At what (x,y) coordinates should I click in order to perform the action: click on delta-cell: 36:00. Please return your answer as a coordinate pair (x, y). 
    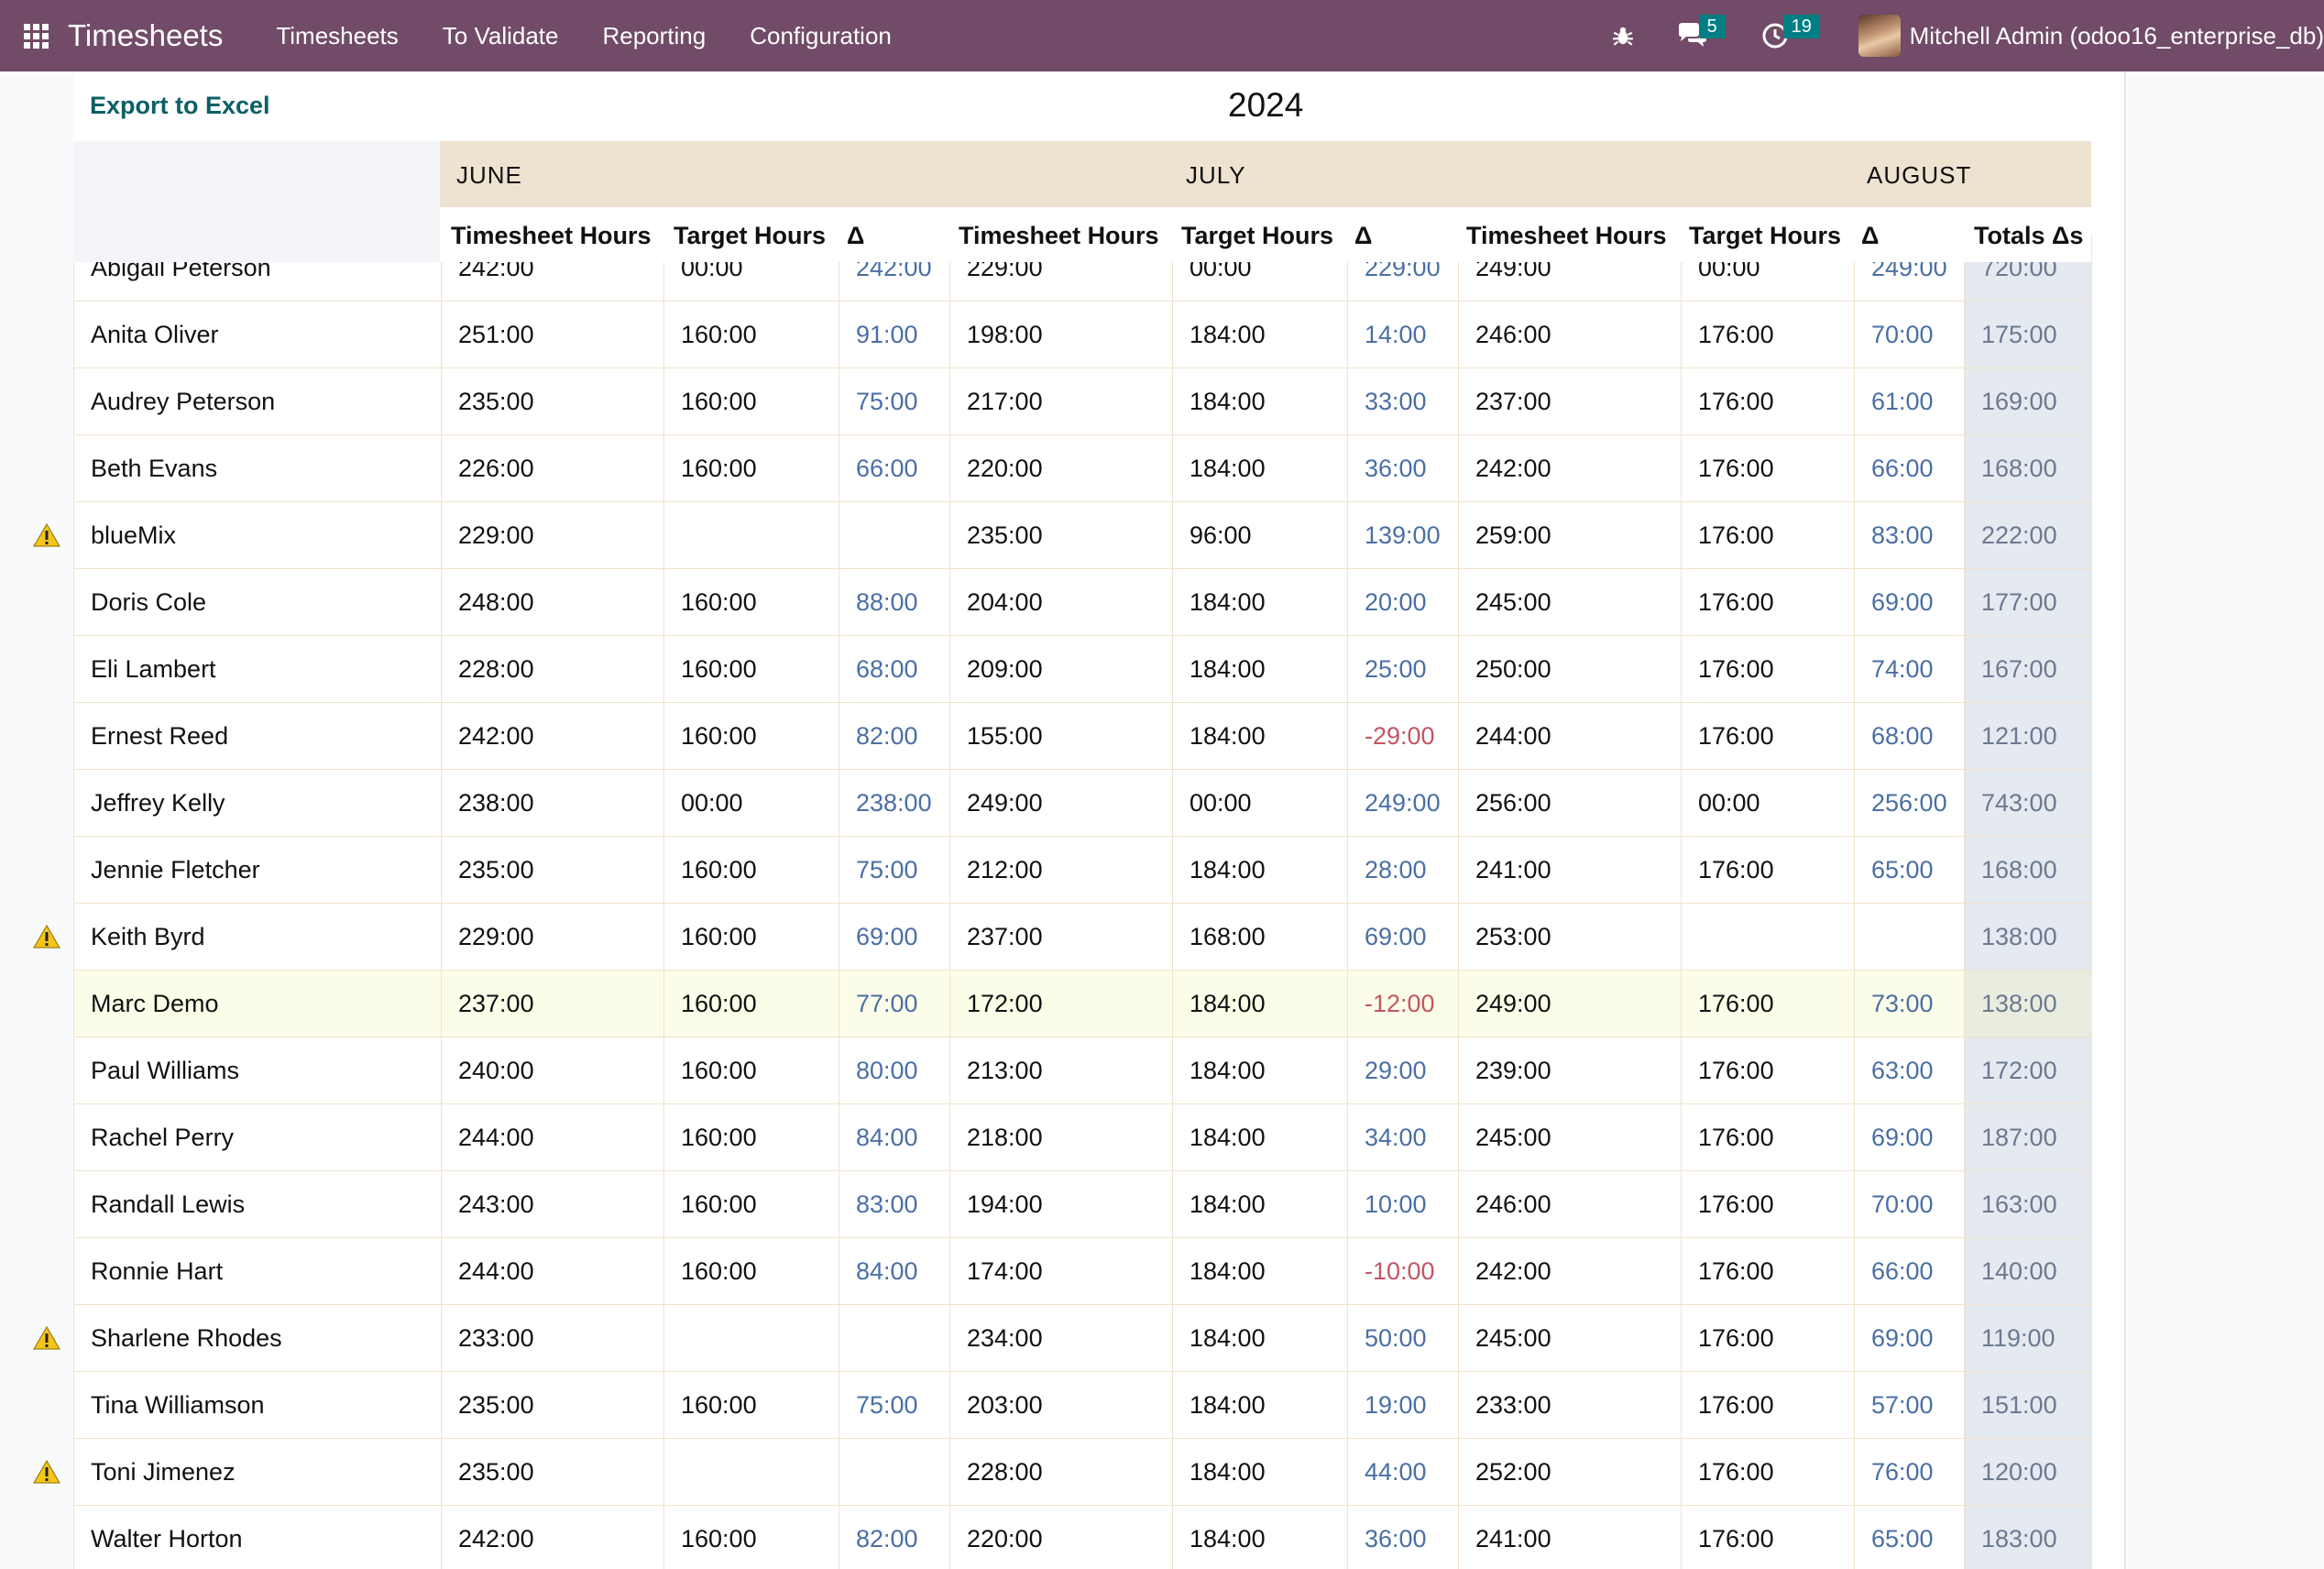
    Looking at the image, I should click on (1402, 469).